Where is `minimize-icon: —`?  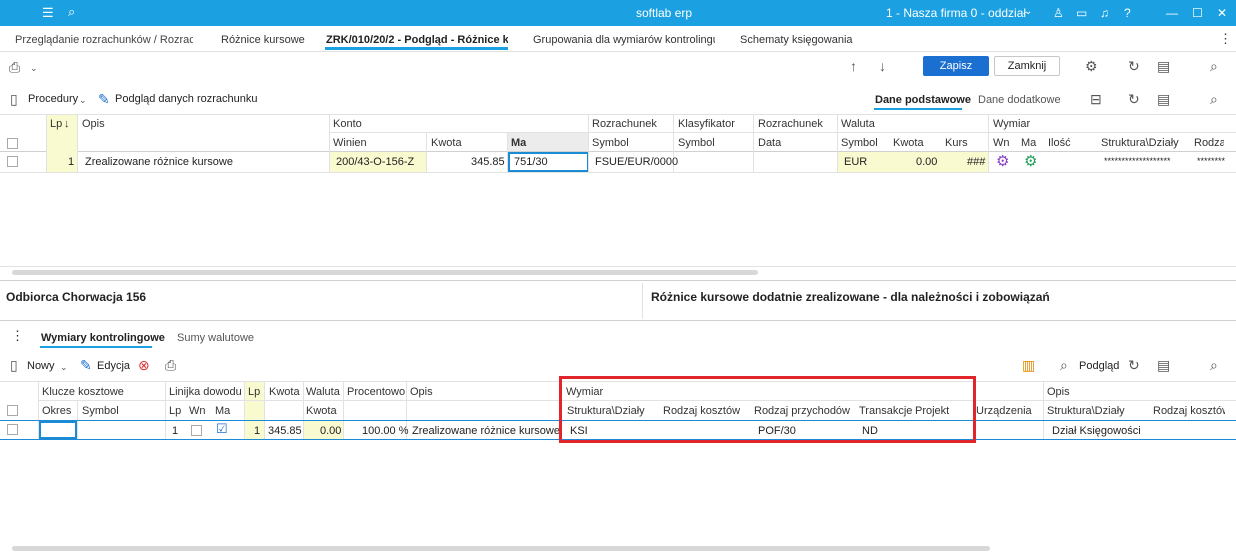 minimize-icon: — is located at coordinates (1172, 13).